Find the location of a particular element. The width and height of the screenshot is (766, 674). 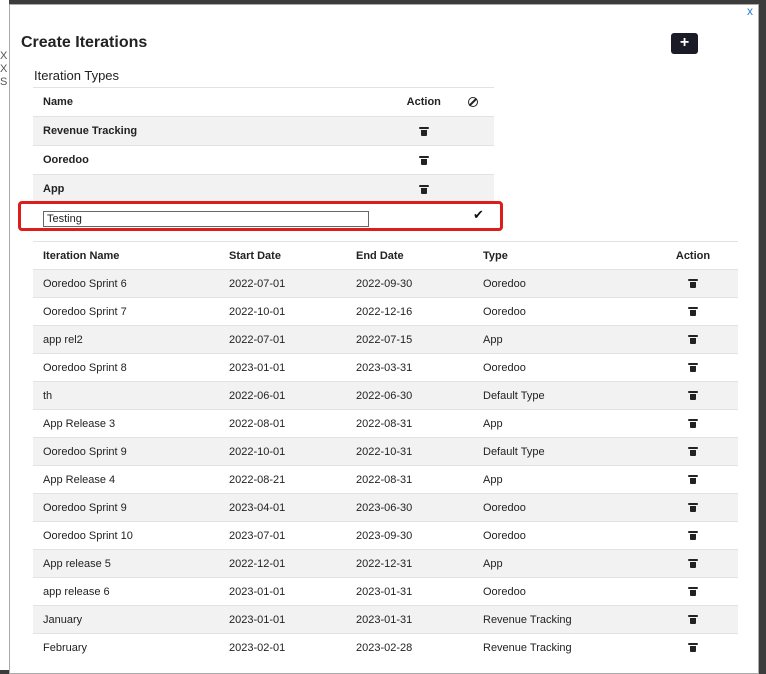

background-text: S is located at coordinates (4, 82).